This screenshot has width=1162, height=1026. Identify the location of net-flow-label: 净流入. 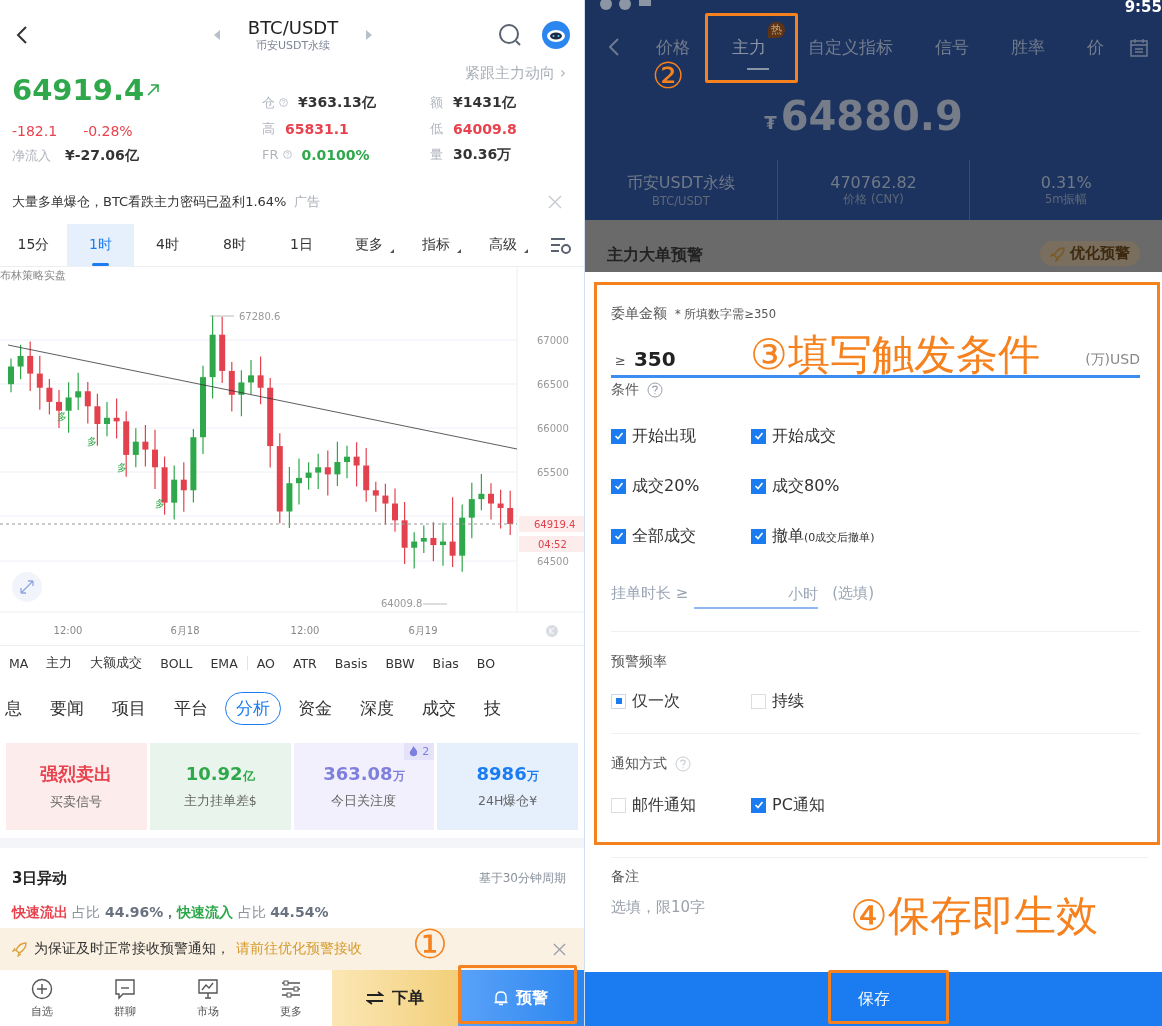
(31, 155).